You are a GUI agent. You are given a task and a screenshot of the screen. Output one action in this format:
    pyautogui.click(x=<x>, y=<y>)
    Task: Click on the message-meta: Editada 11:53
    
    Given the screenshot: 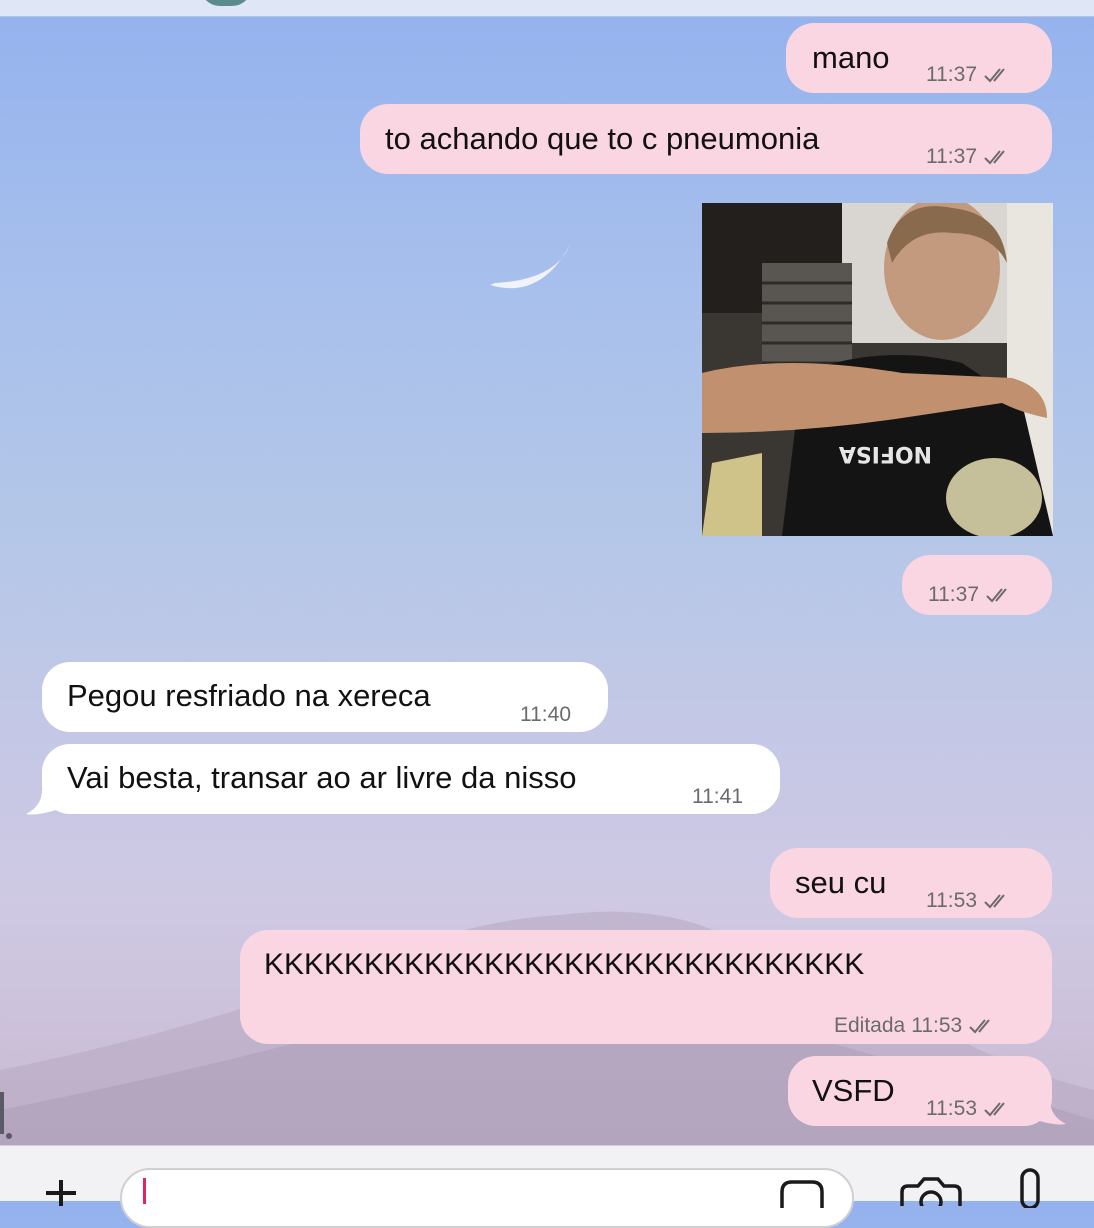 What is the action you would take?
    pyautogui.click(x=915, y=1026)
    